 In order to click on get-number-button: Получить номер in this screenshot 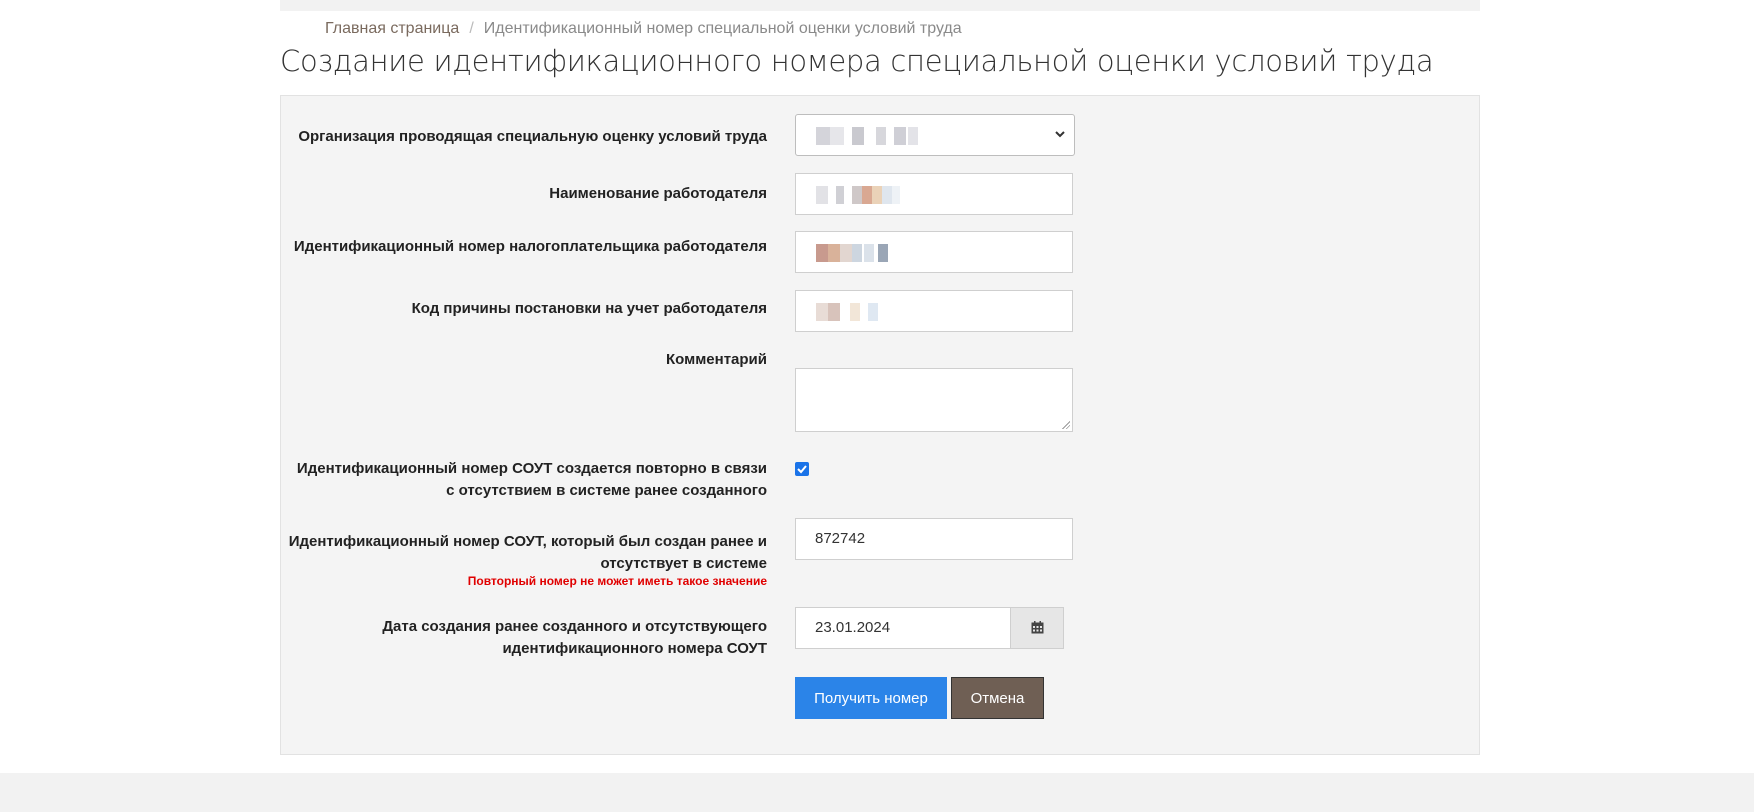, I will do `click(871, 698)`.